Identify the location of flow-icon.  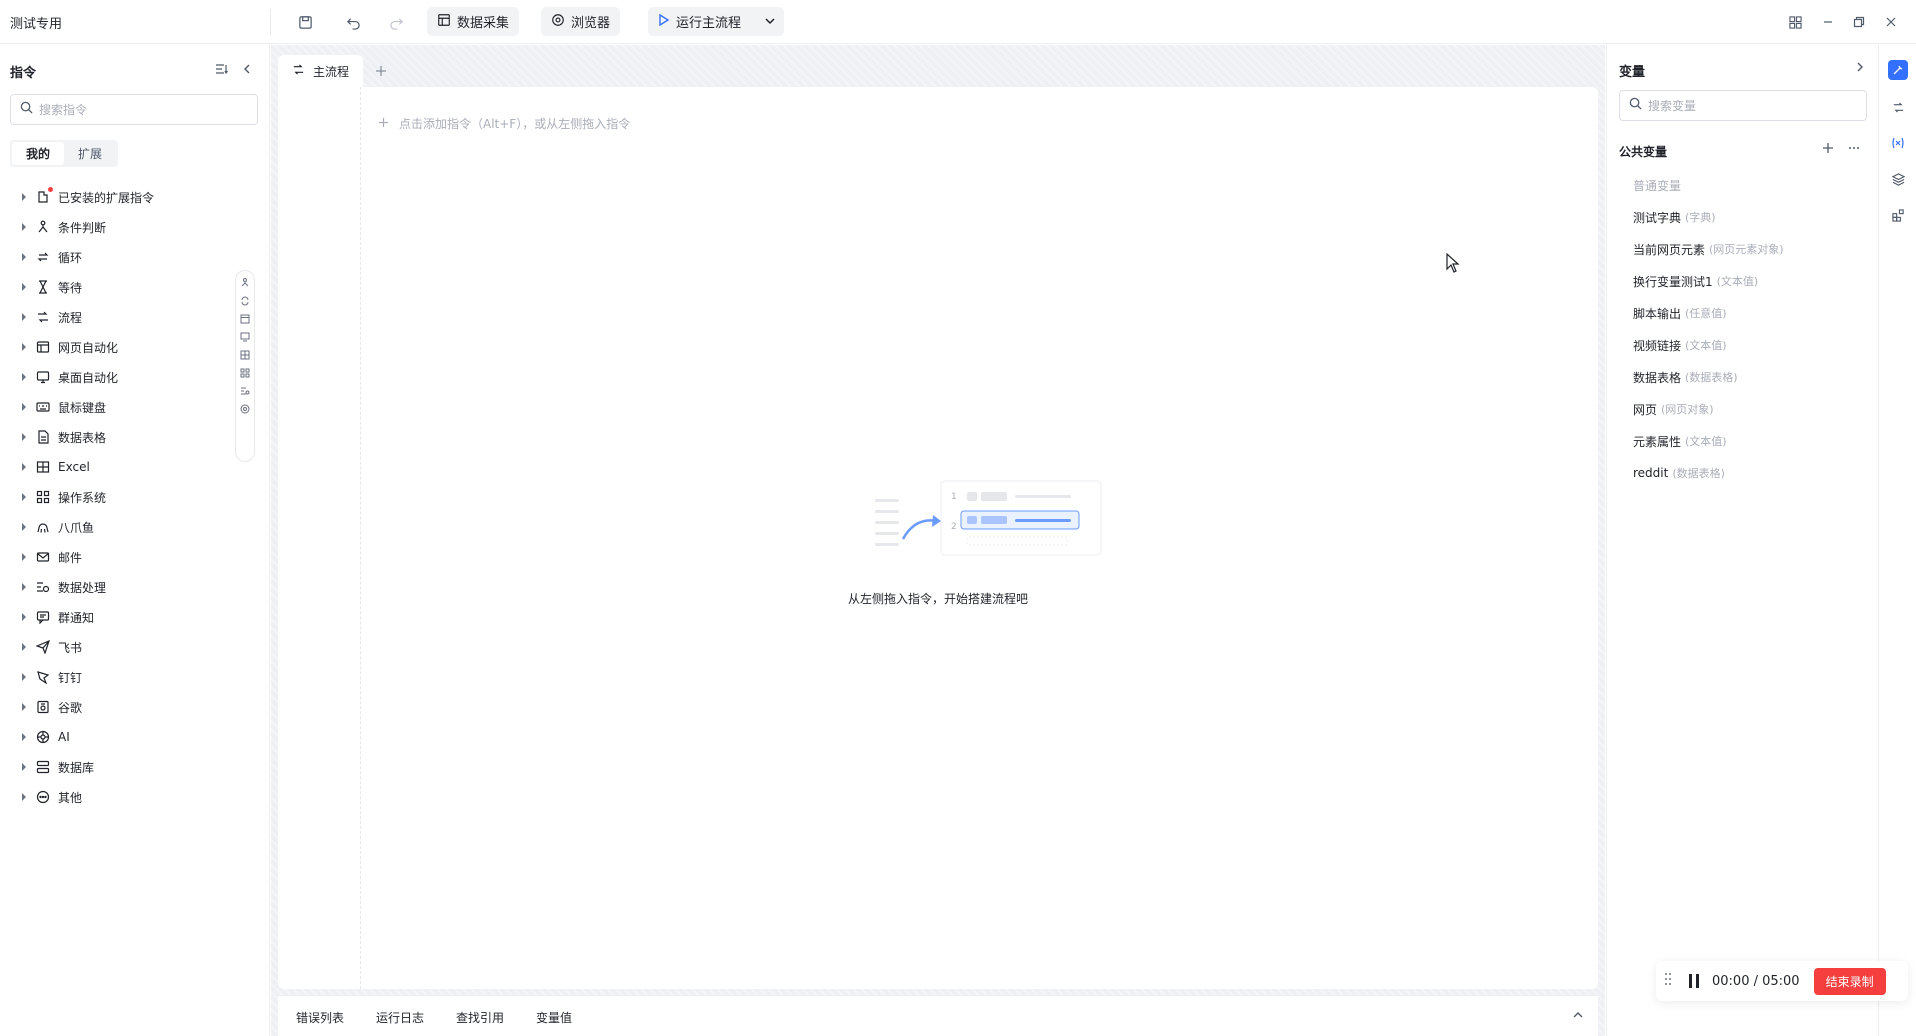
(1898, 107).